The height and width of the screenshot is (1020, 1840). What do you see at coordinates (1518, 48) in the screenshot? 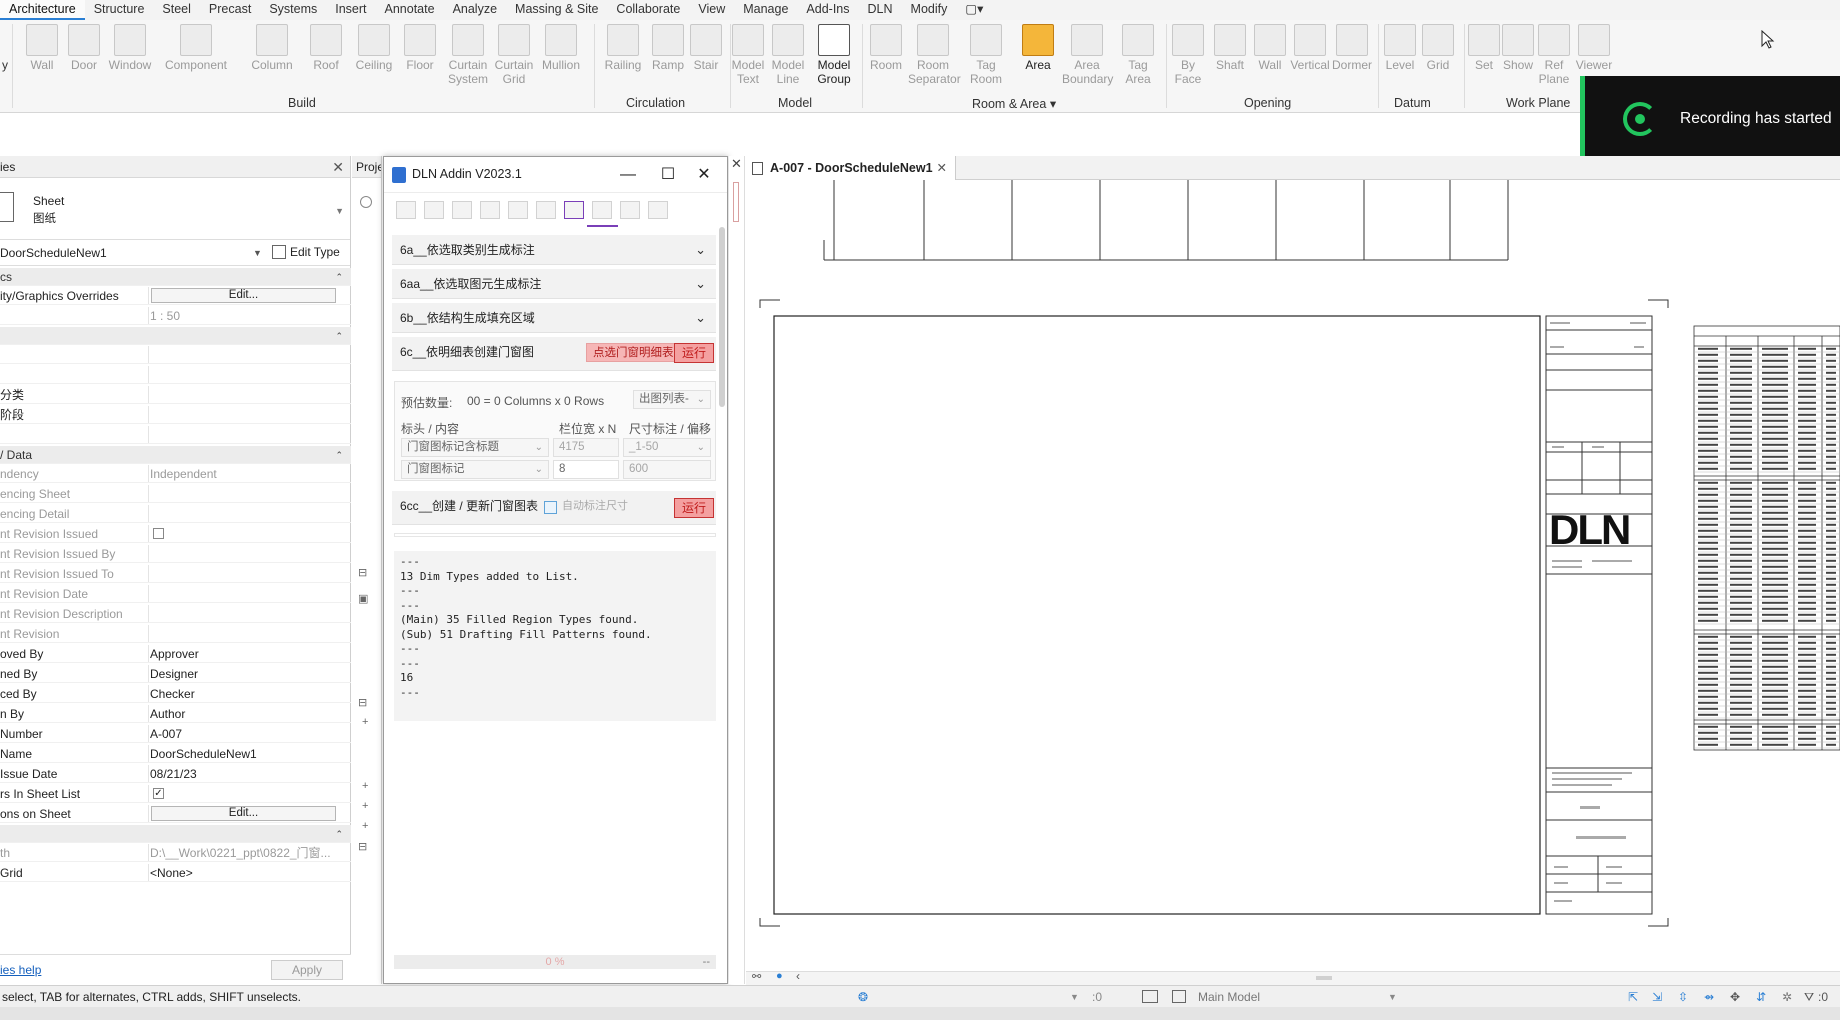
I see `show-button: Show` at bounding box center [1518, 48].